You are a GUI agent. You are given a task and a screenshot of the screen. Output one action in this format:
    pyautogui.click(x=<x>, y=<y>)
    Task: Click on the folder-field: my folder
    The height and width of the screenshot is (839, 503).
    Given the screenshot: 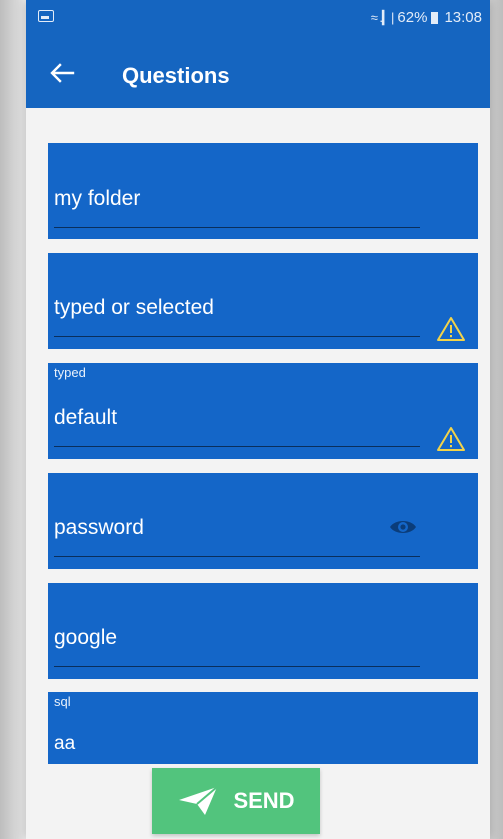 What is the action you would take?
    pyautogui.click(x=263, y=191)
    